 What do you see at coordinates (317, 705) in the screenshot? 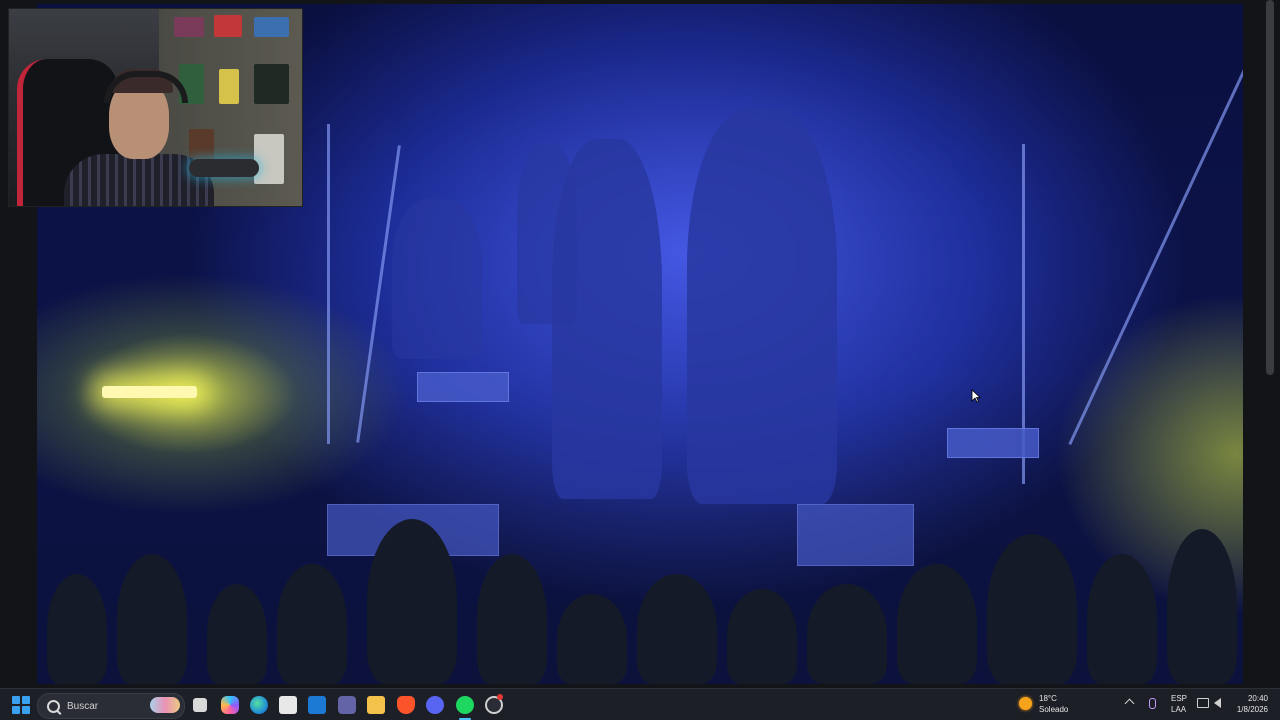
I see `mail-icon` at bounding box center [317, 705].